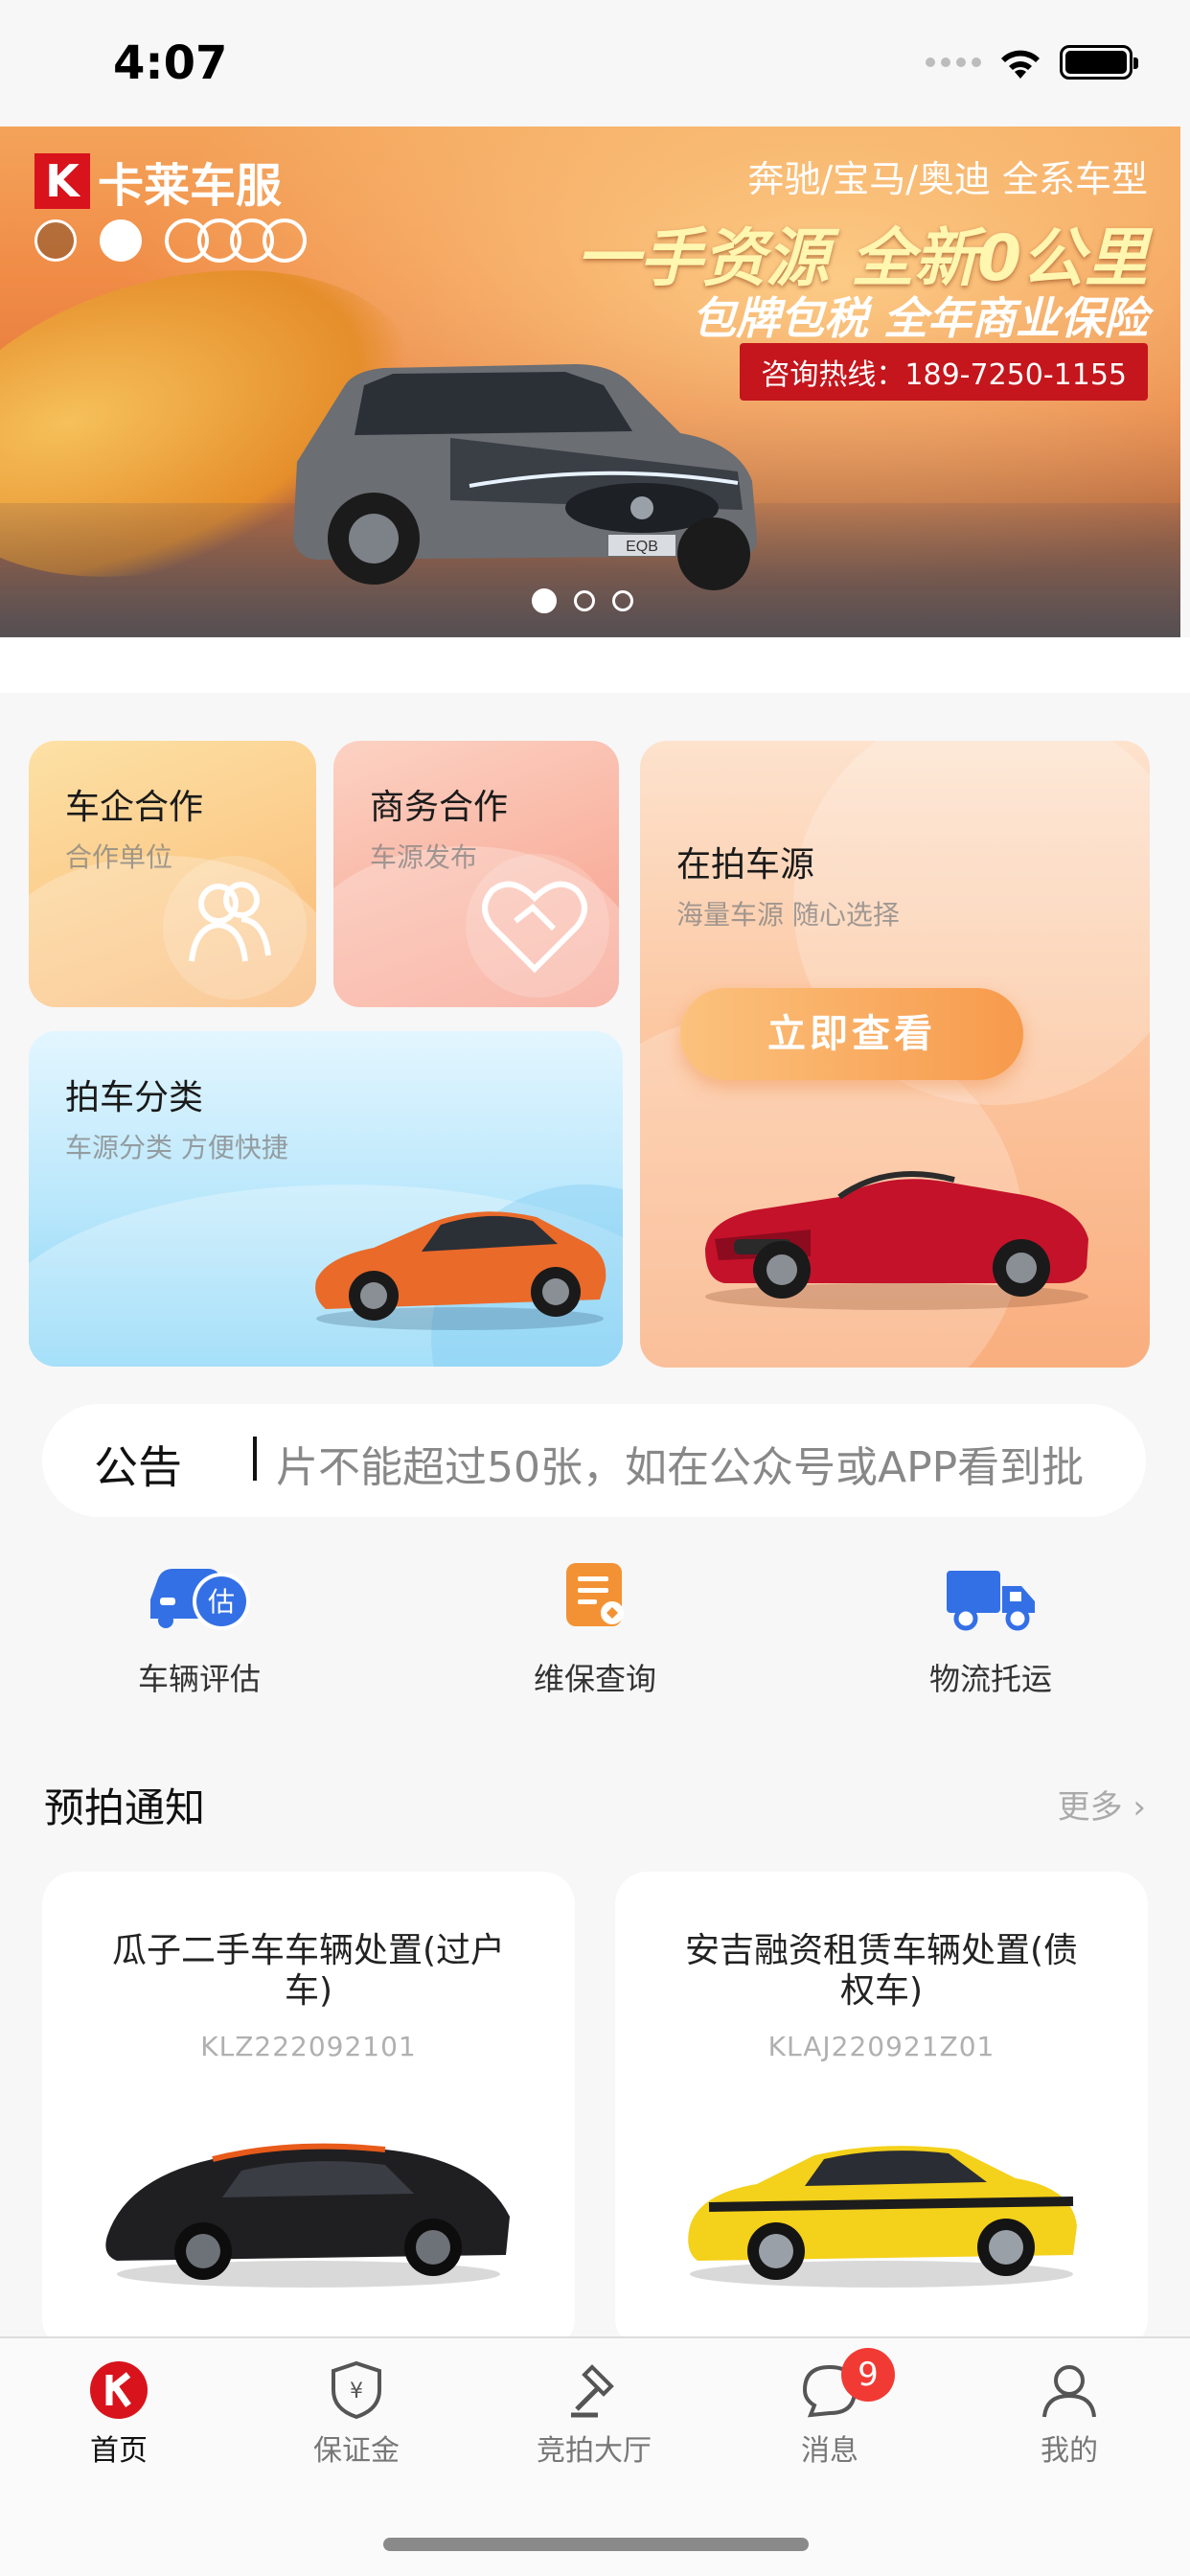  I want to click on brand-logo: K 卡莱车服, so click(158, 181).